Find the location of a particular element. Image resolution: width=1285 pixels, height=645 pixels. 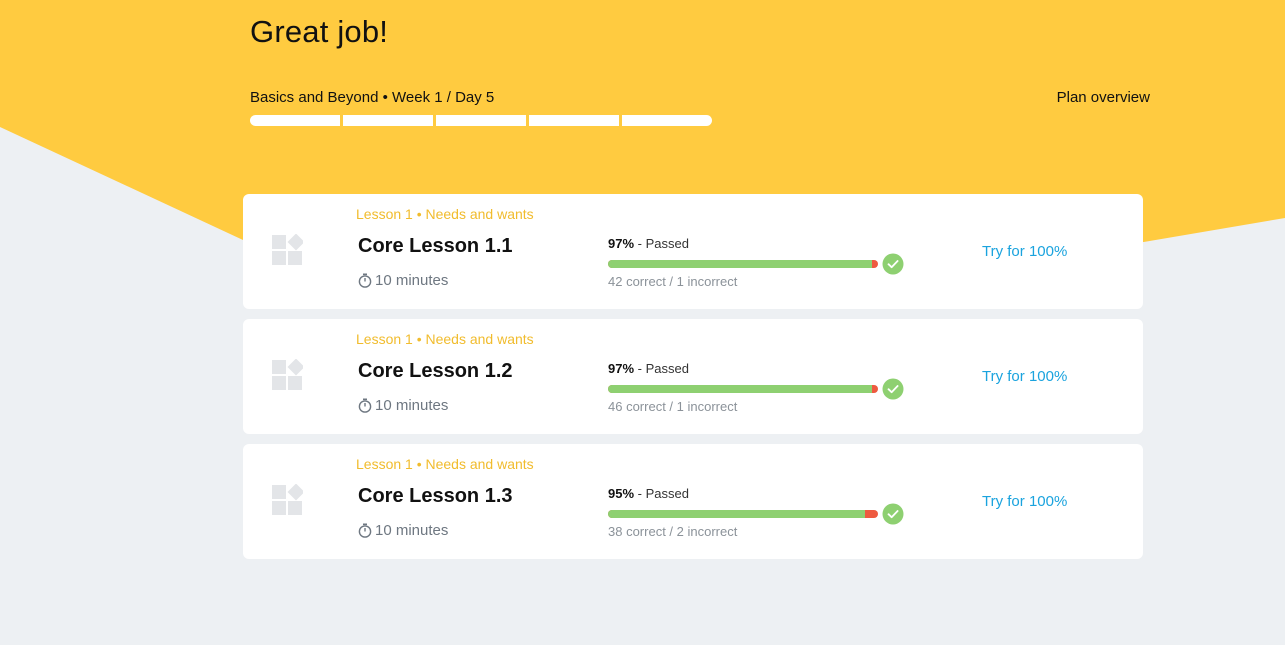

plan-label: Basics and Beyond • Week 1 / Day 5 is located at coordinates (372, 97).